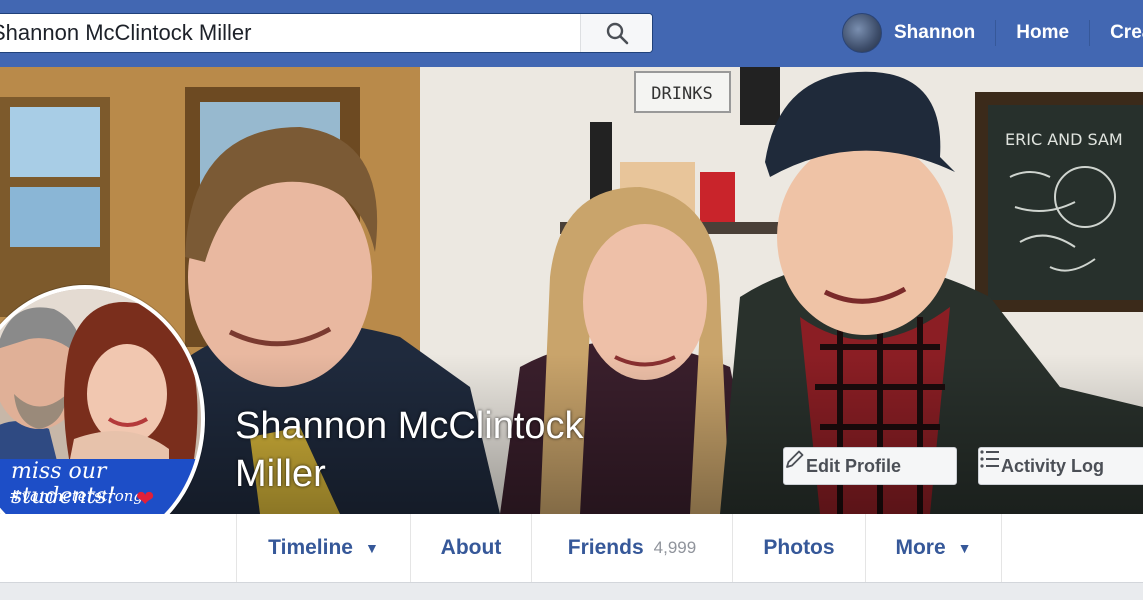 This screenshot has width=1143, height=600. I want to click on search-box, so click(326, 33).